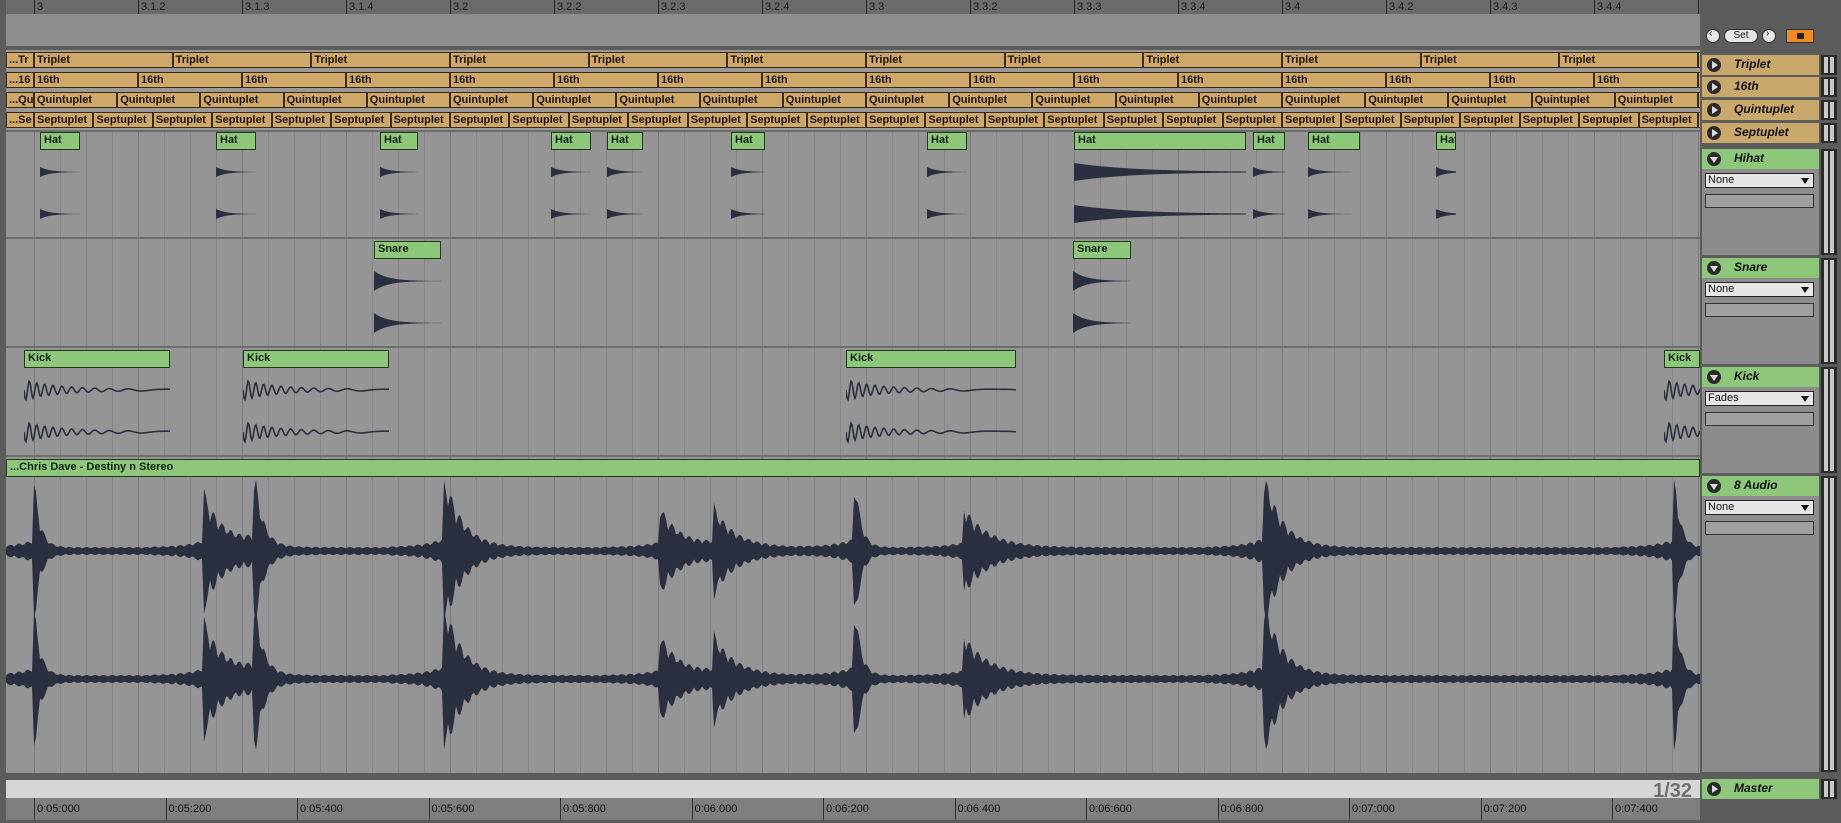 This screenshot has height=823, width=1841. Describe the element at coordinates (1760, 65) in the screenshot. I see `track-header-triplet: Triplet` at that location.